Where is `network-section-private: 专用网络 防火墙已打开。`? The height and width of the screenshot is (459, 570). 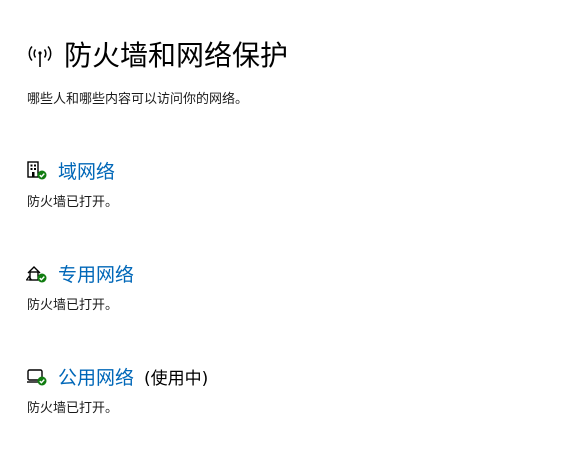 network-section-private: 专用网络 防火墙已打开。 is located at coordinates (80, 285).